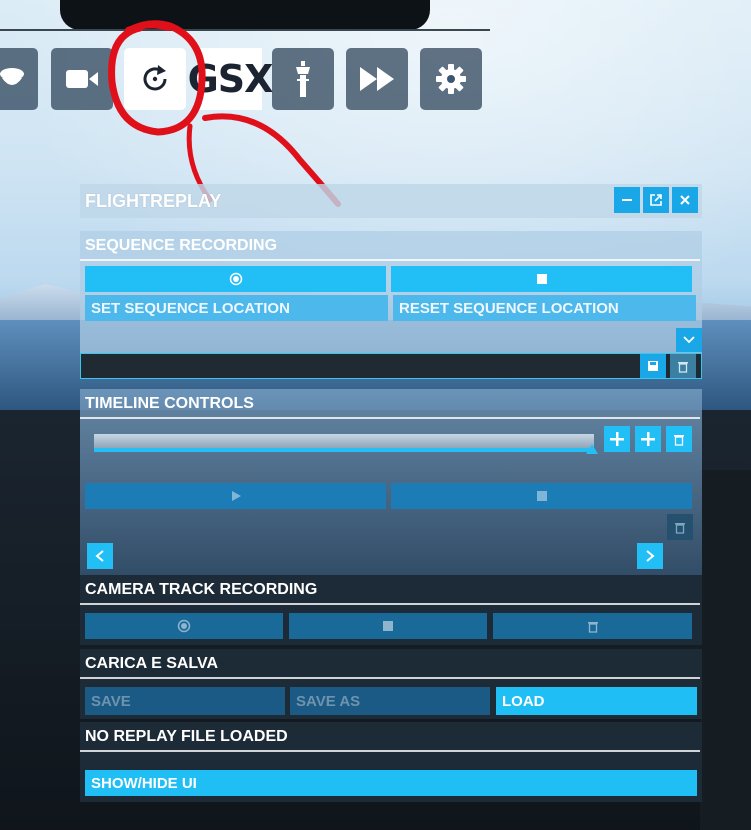 This screenshot has height=830, width=751. Describe the element at coordinates (185, 701) in the screenshot. I see `save-button: SAVE` at that location.